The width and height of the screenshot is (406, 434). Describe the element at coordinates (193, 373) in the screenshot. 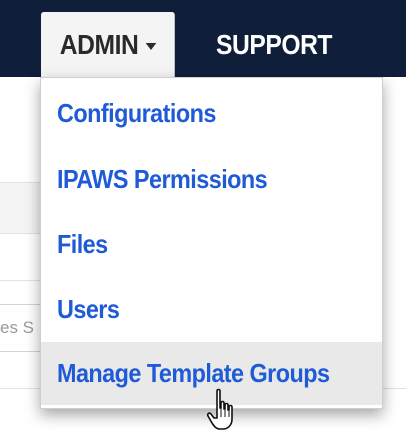

I see `menu-item-label: Manage Template Groups` at that location.